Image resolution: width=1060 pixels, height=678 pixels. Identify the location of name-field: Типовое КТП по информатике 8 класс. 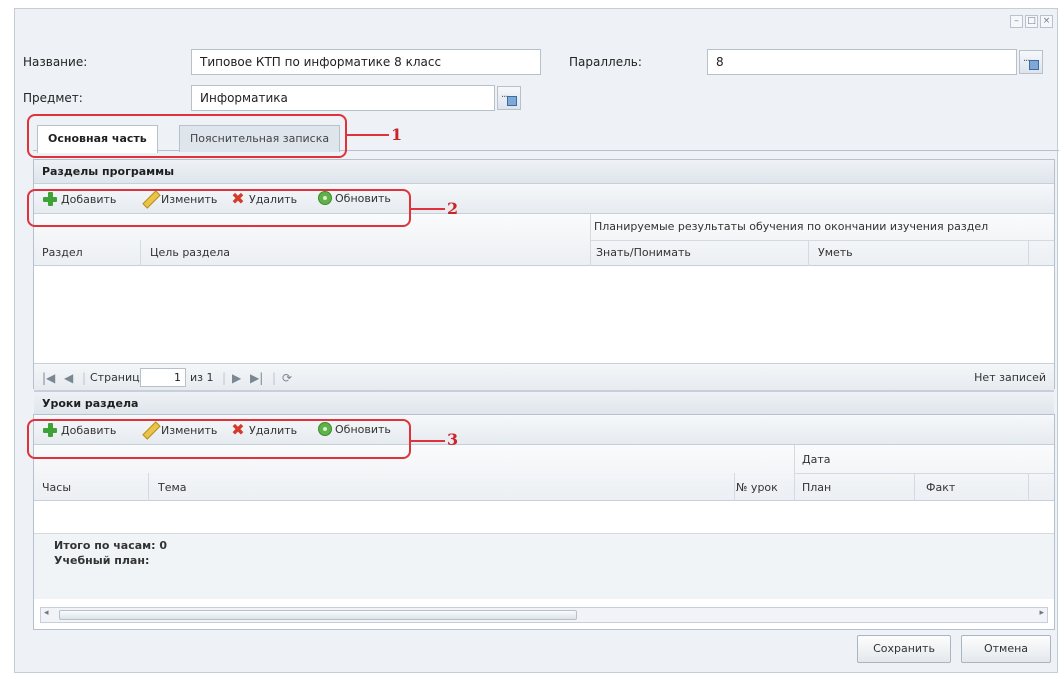
(366, 62).